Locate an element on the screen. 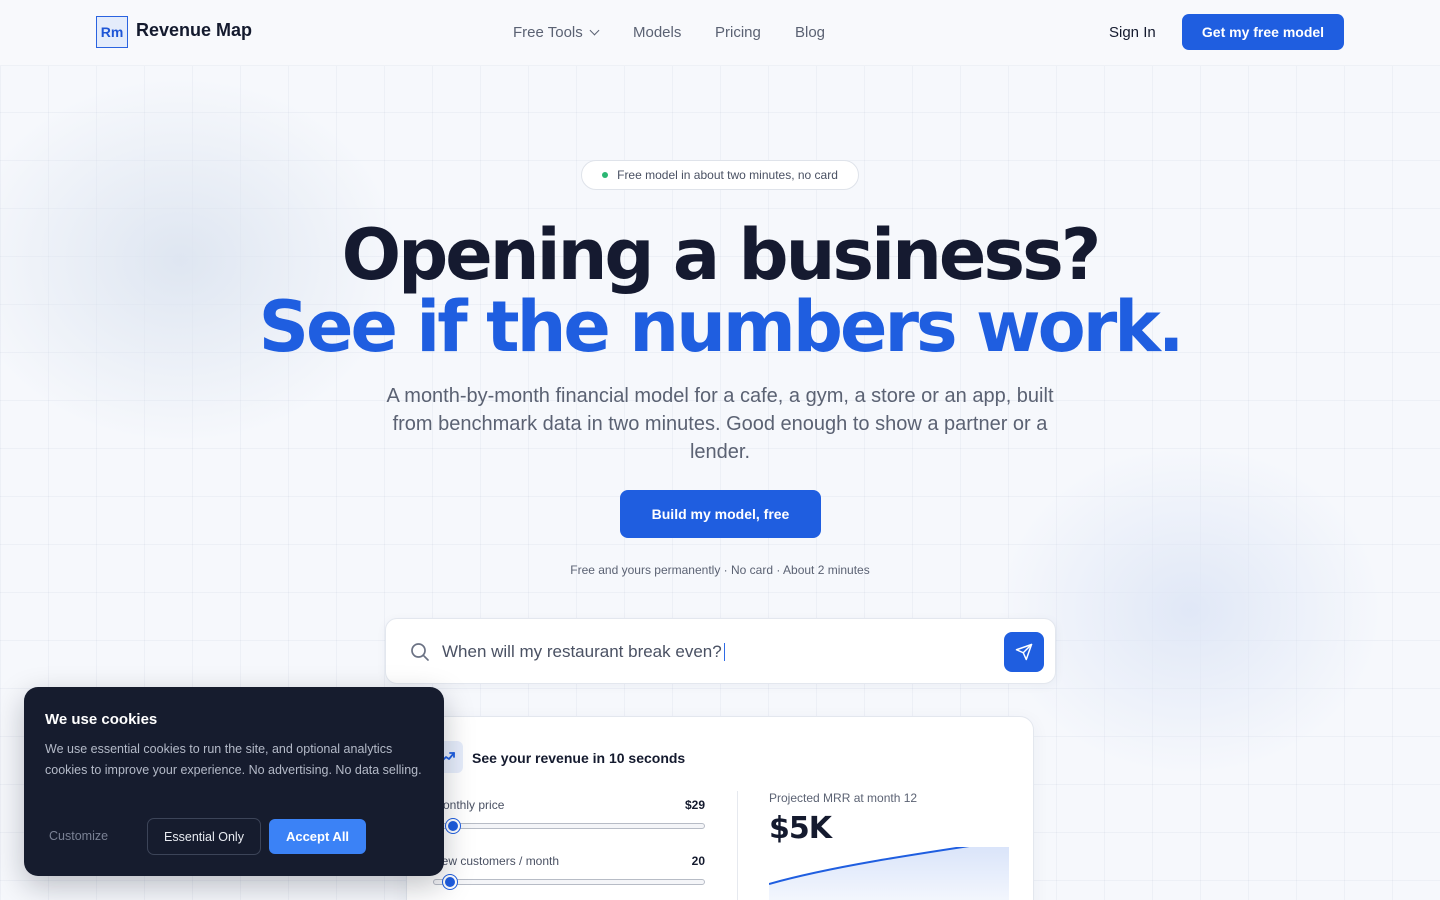 The height and width of the screenshot is (900, 1440). send-icon is located at coordinates (1024, 652).